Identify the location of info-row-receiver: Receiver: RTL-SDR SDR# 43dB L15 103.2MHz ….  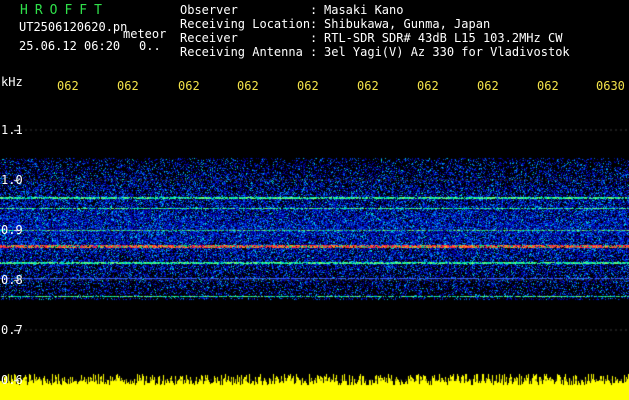
(375, 38).